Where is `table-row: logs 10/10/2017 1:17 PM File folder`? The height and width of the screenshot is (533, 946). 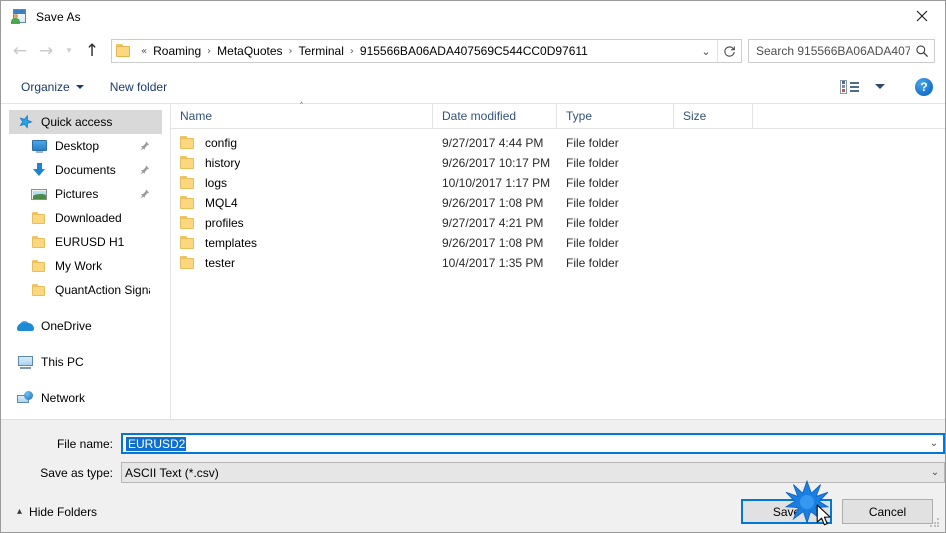 table-row: logs 10/10/2017 1:17 PM File folder is located at coordinates (558, 183).